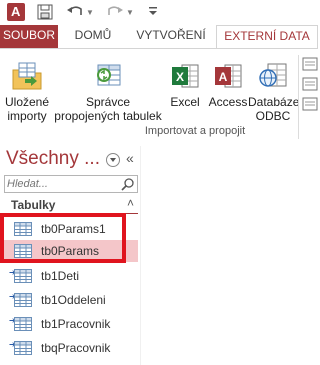 The height and width of the screenshot is (365, 320). What do you see at coordinates (108, 116) in the screenshot?
I see `linked-table-manager-label-2: propojených tabulek` at bounding box center [108, 116].